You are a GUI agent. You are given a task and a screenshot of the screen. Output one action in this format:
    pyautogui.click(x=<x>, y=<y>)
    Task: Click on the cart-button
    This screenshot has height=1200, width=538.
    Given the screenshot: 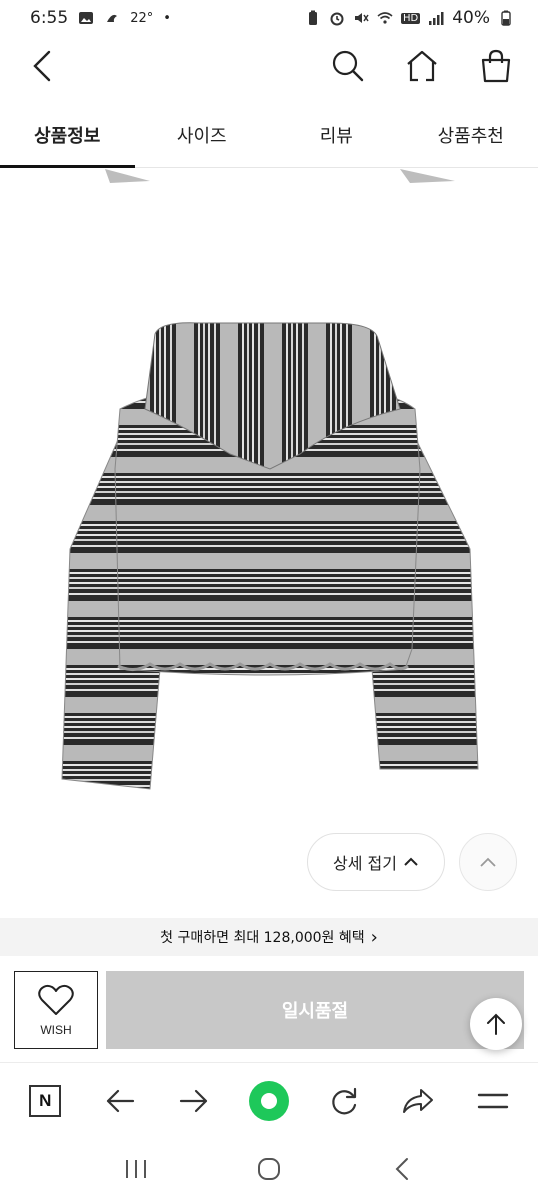 What is the action you would take?
    pyautogui.click(x=496, y=66)
    